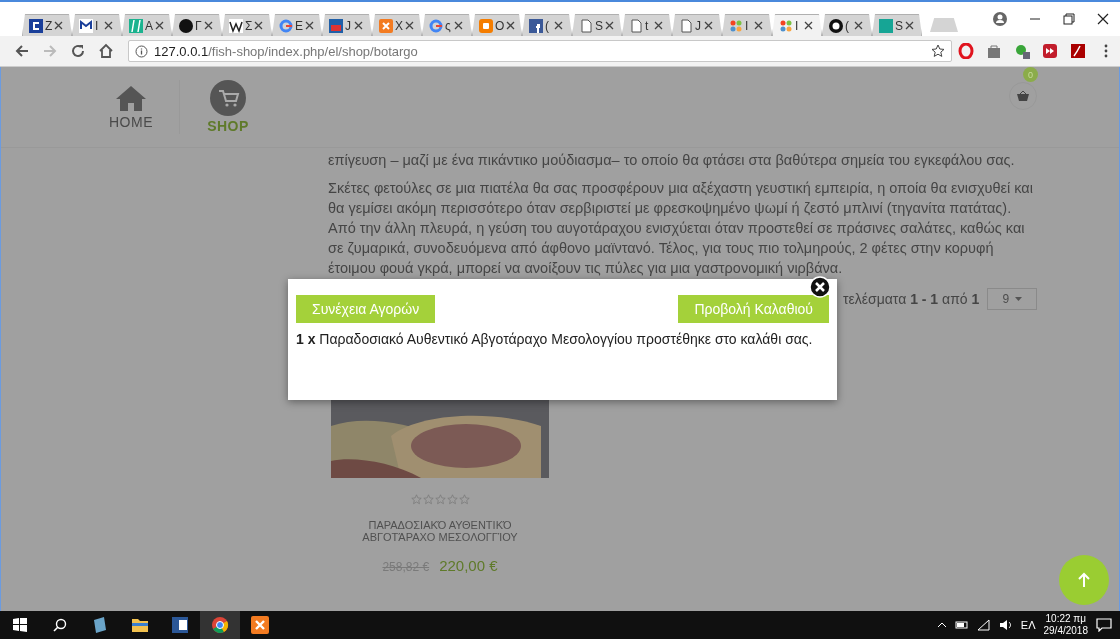 The width and height of the screenshot is (1120, 639). Describe the element at coordinates (1065, 625) in the screenshot. I see `taskbar-clock: 10:22 πμ 29/4/2018` at that location.